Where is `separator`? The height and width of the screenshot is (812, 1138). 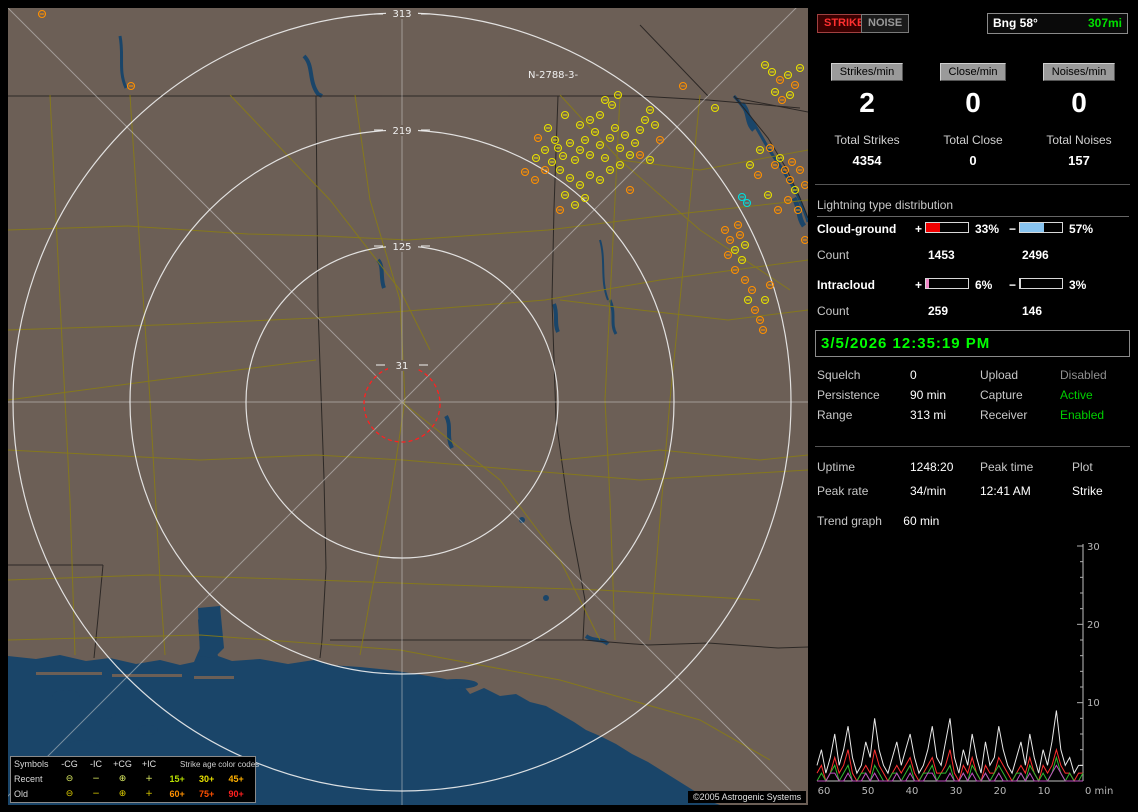
separator is located at coordinates (972, 446).